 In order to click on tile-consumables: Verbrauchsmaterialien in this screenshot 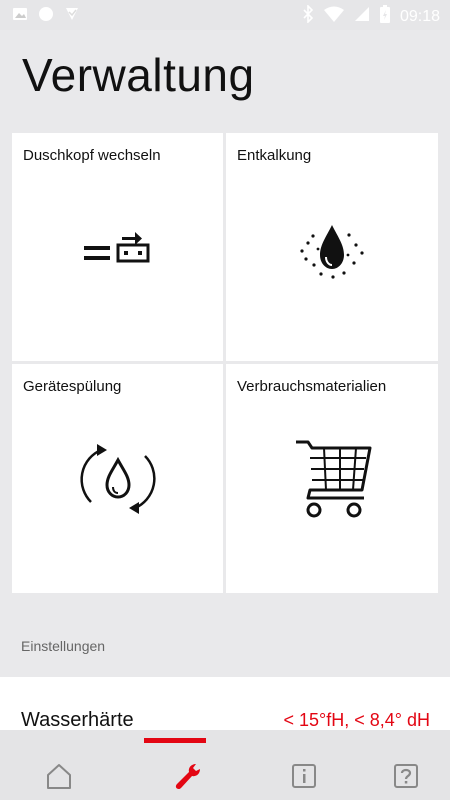, I will do `click(332, 478)`.